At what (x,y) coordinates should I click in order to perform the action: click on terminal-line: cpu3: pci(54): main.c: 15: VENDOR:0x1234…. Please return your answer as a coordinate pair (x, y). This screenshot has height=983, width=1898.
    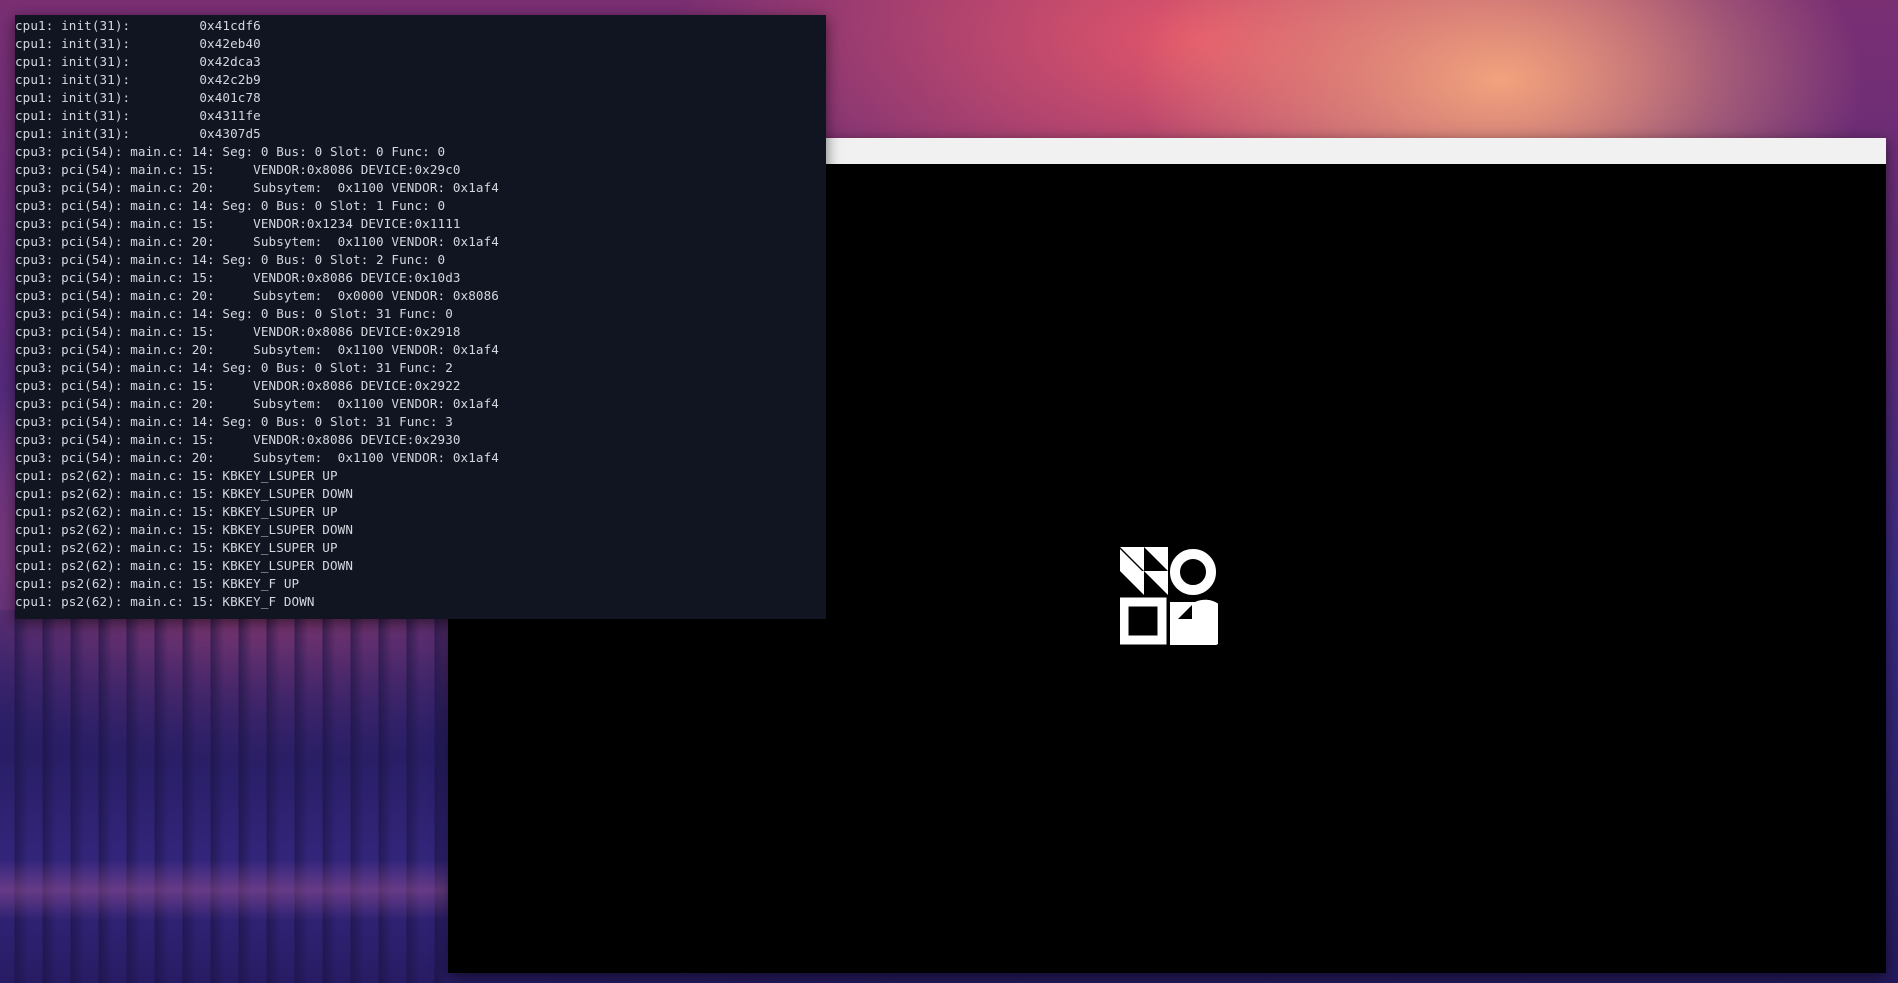
    Looking at the image, I should click on (238, 223).